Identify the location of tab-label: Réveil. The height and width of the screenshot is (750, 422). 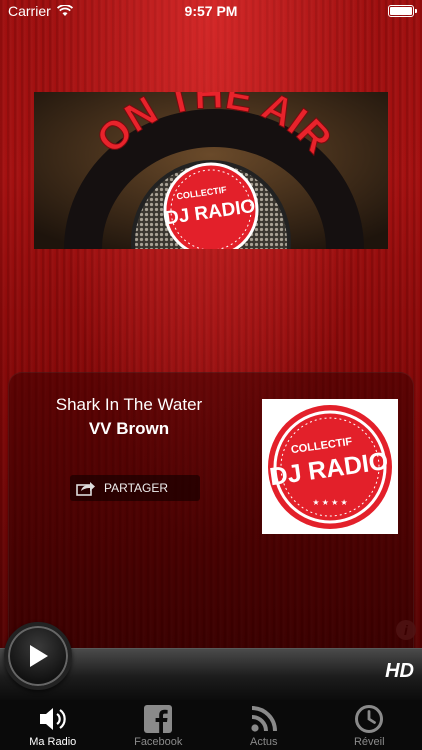
(369, 742).